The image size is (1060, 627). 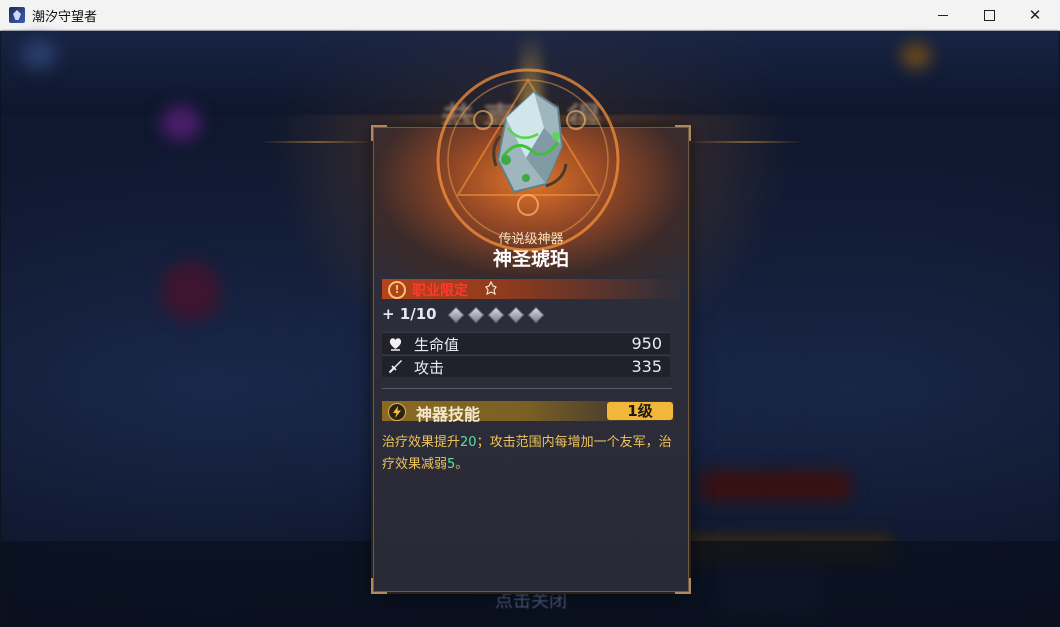 What do you see at coordinates (491, 288) in the screenshot?
I see `class-icon` at bounding box center [491, 288].